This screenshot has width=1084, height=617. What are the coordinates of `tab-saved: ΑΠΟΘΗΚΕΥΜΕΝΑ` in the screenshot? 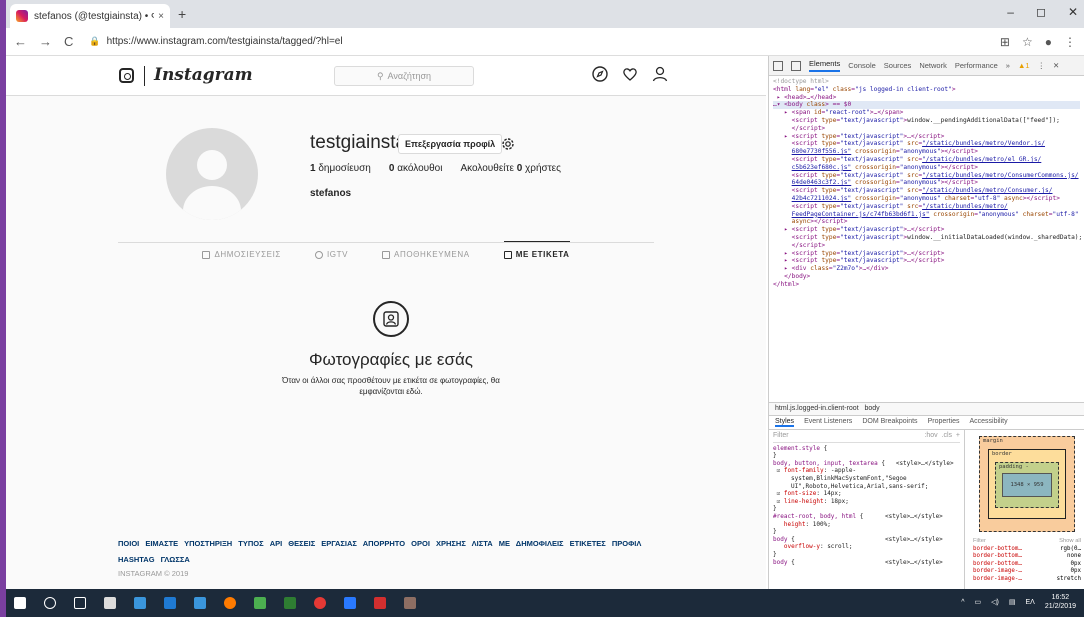 It's located at (426, 250).